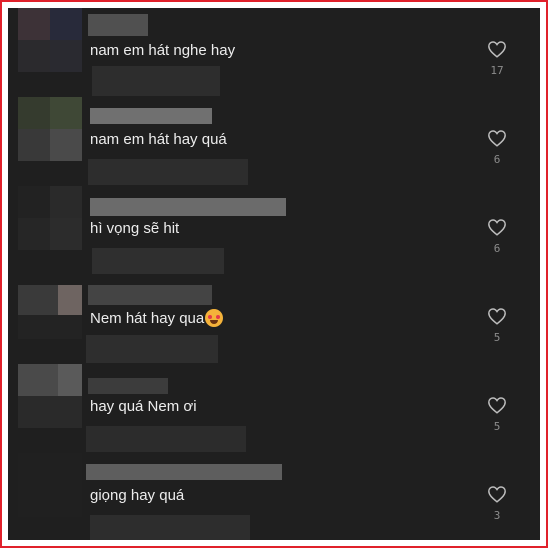 The height and width of the screenshot is (548, 548). I want to click on comment-text-content: Nem hát hay qua, so click(147, 318).